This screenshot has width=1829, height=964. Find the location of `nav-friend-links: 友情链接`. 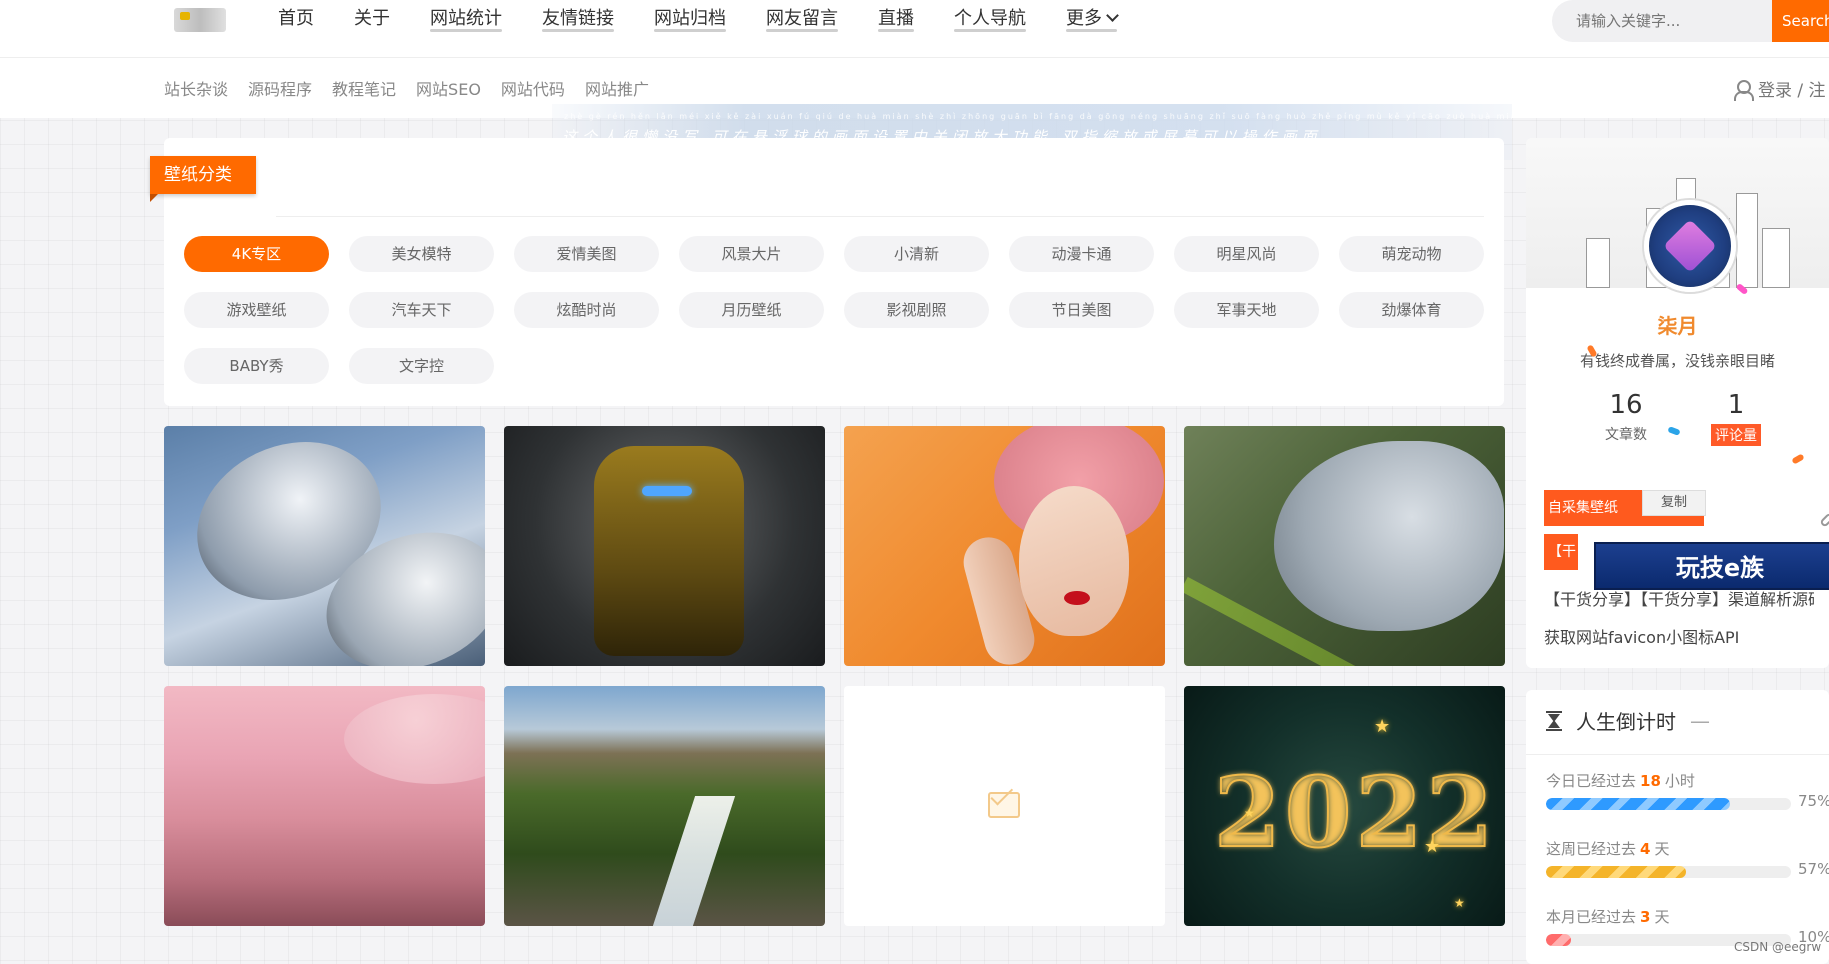

nav-friend-links: 友情链接 is located at coordinates (578, 20).